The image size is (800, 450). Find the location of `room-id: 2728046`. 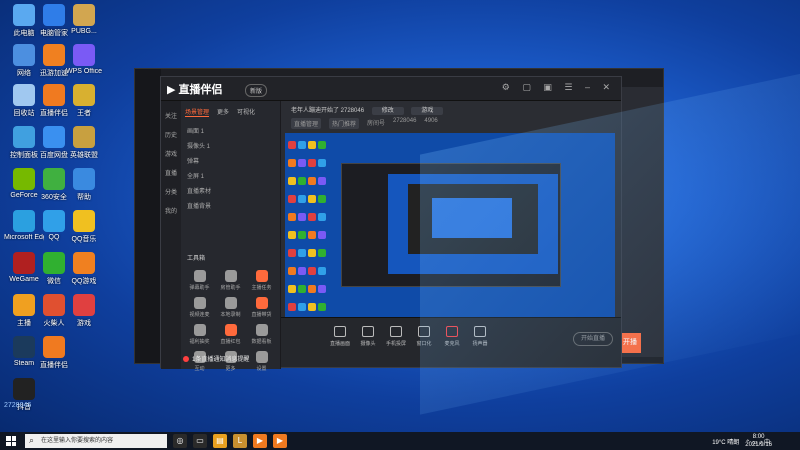

room-id: 2728046 is located at coordinates (405, 121).